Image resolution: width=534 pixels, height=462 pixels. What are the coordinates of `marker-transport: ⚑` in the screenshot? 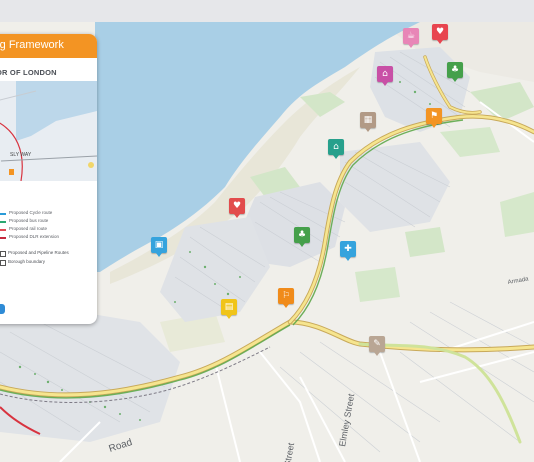 It's located at (434, 118).